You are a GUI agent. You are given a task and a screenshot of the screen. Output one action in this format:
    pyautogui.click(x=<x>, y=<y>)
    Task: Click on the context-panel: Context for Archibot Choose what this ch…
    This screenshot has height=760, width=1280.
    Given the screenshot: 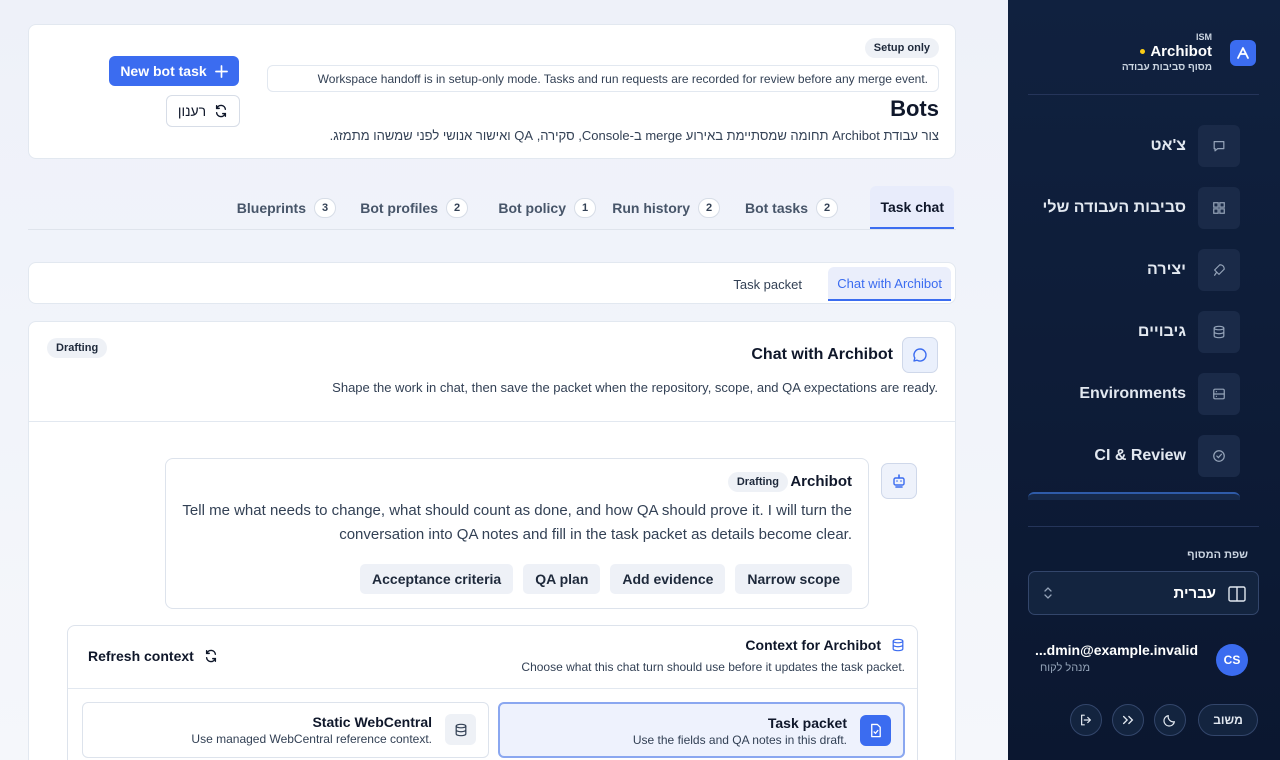 What is the action you would take?
    pyautogui.click(x=492, y=692)
    